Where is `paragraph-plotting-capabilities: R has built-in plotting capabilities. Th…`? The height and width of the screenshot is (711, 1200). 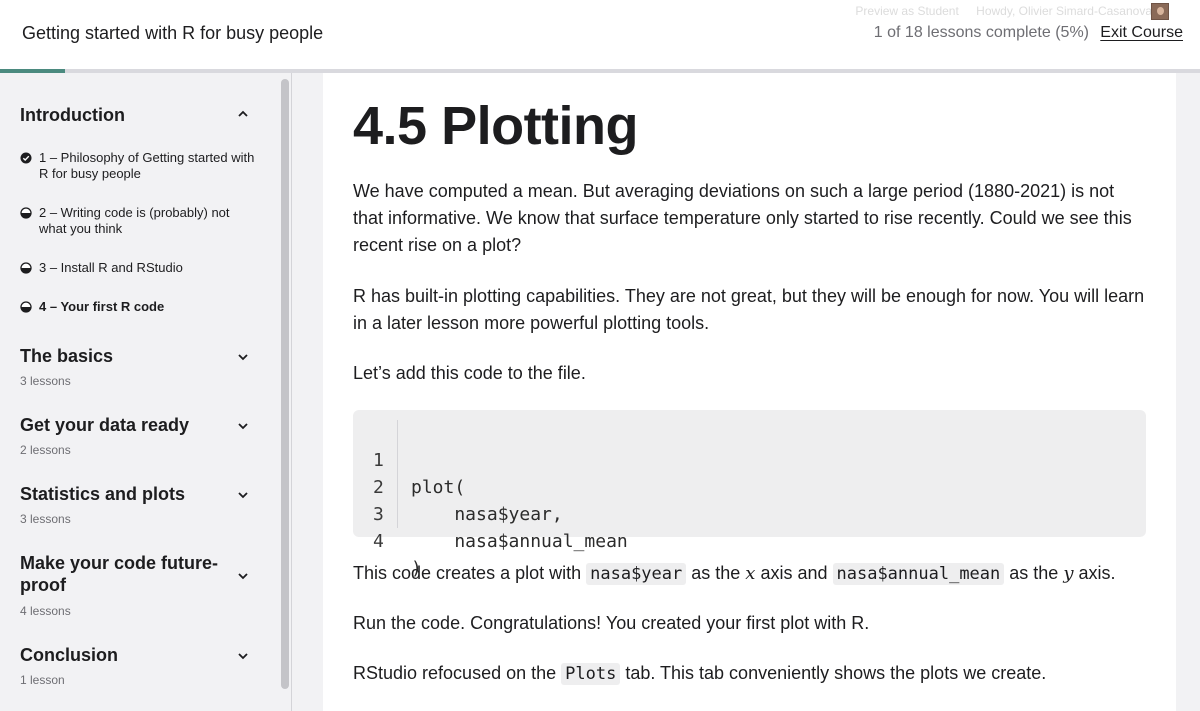
paragraph-plotting-capabilities: R has built-in plotting capabilities. Th… is located at coordinates (749, 309).